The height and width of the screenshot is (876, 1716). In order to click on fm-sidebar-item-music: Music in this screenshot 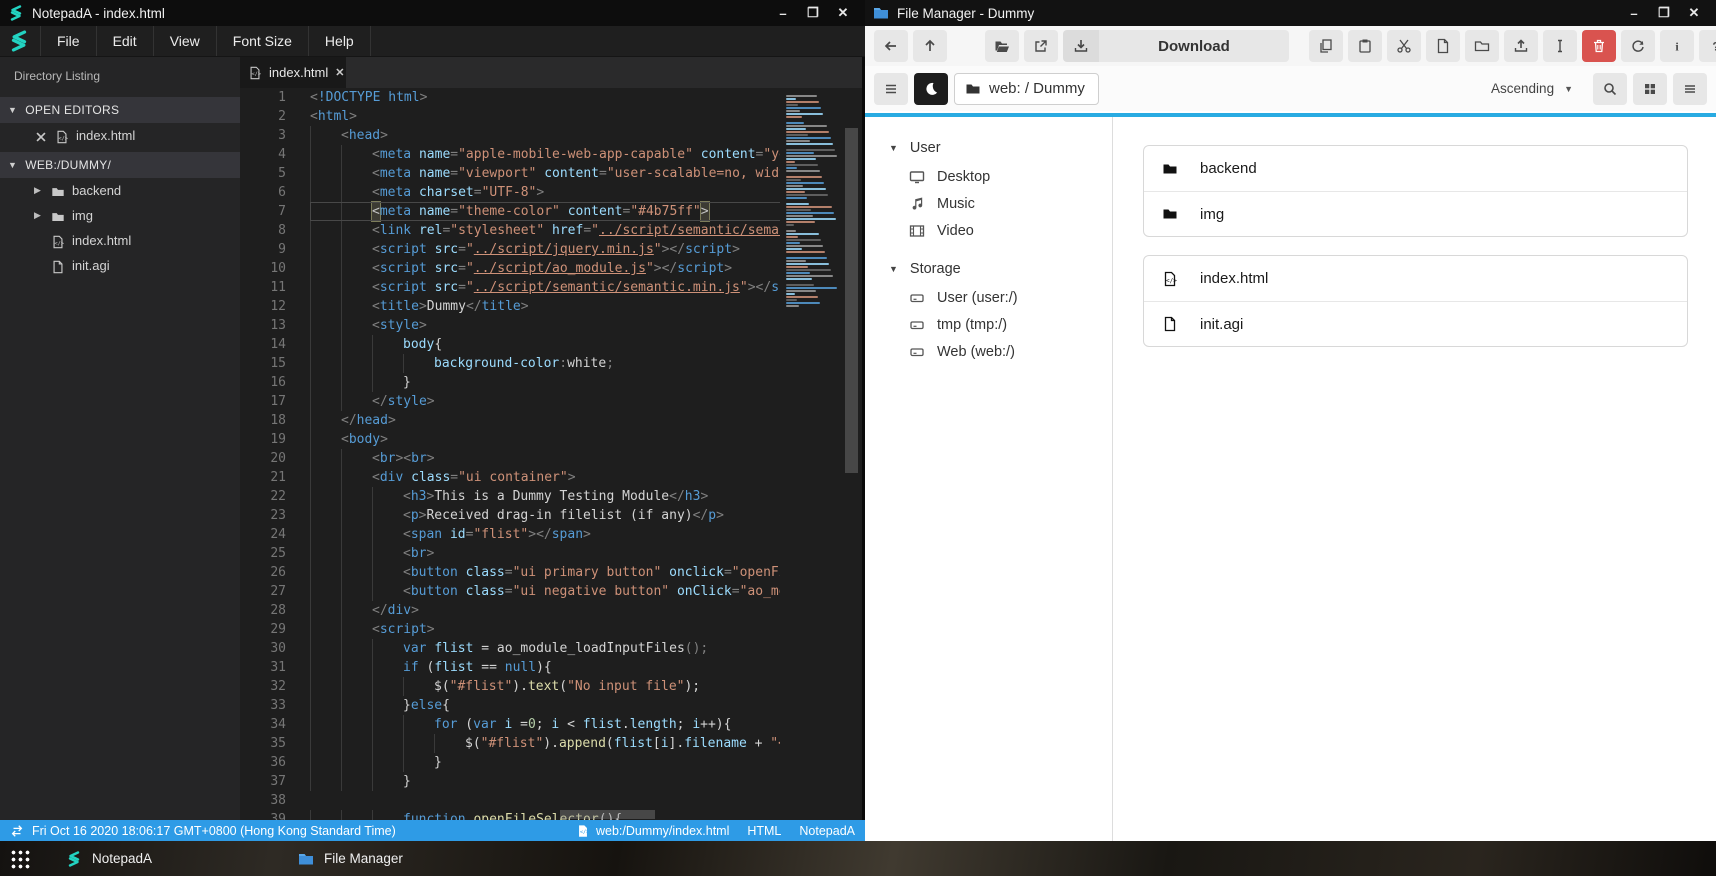, I will do `click(988, 203)`.